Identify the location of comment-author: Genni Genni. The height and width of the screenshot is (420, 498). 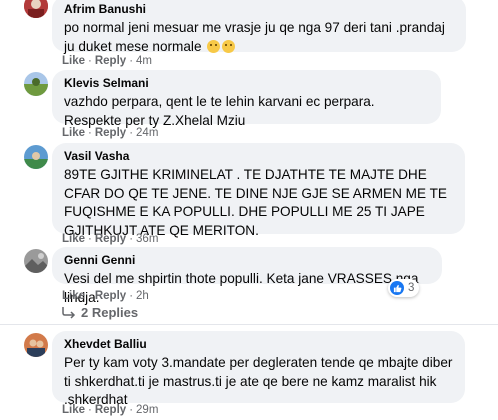
(247, 260).